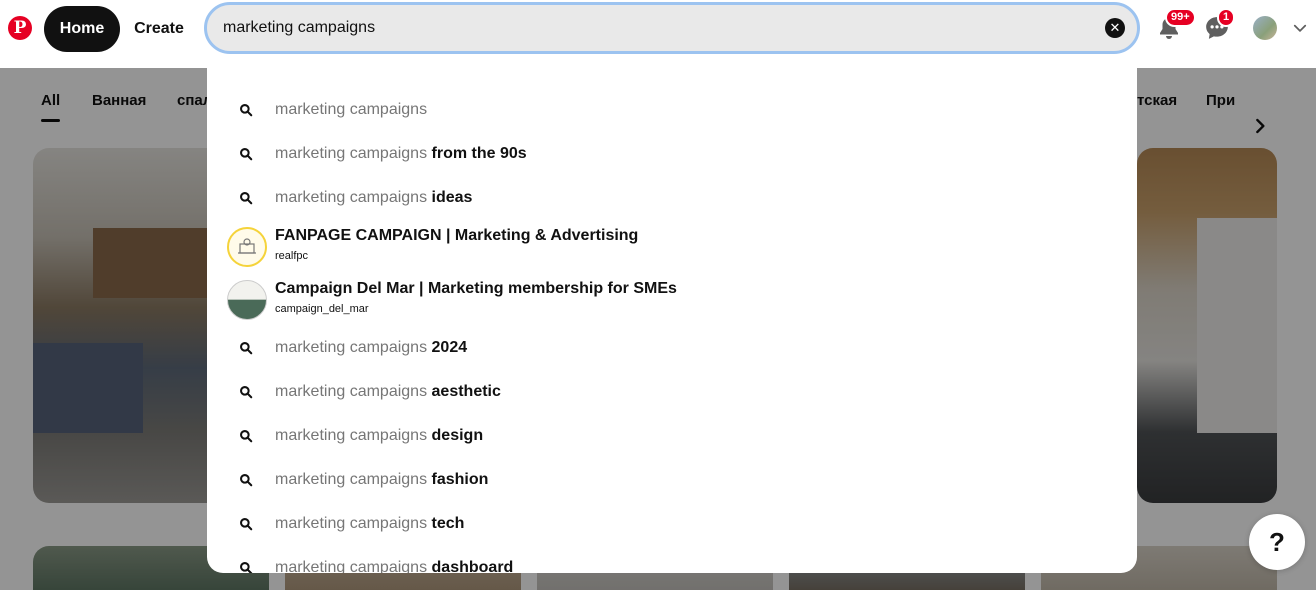  Describe the element at coordinates (450, 197) in the screenshot. I see `suggestion-completion: ideas` at that location.